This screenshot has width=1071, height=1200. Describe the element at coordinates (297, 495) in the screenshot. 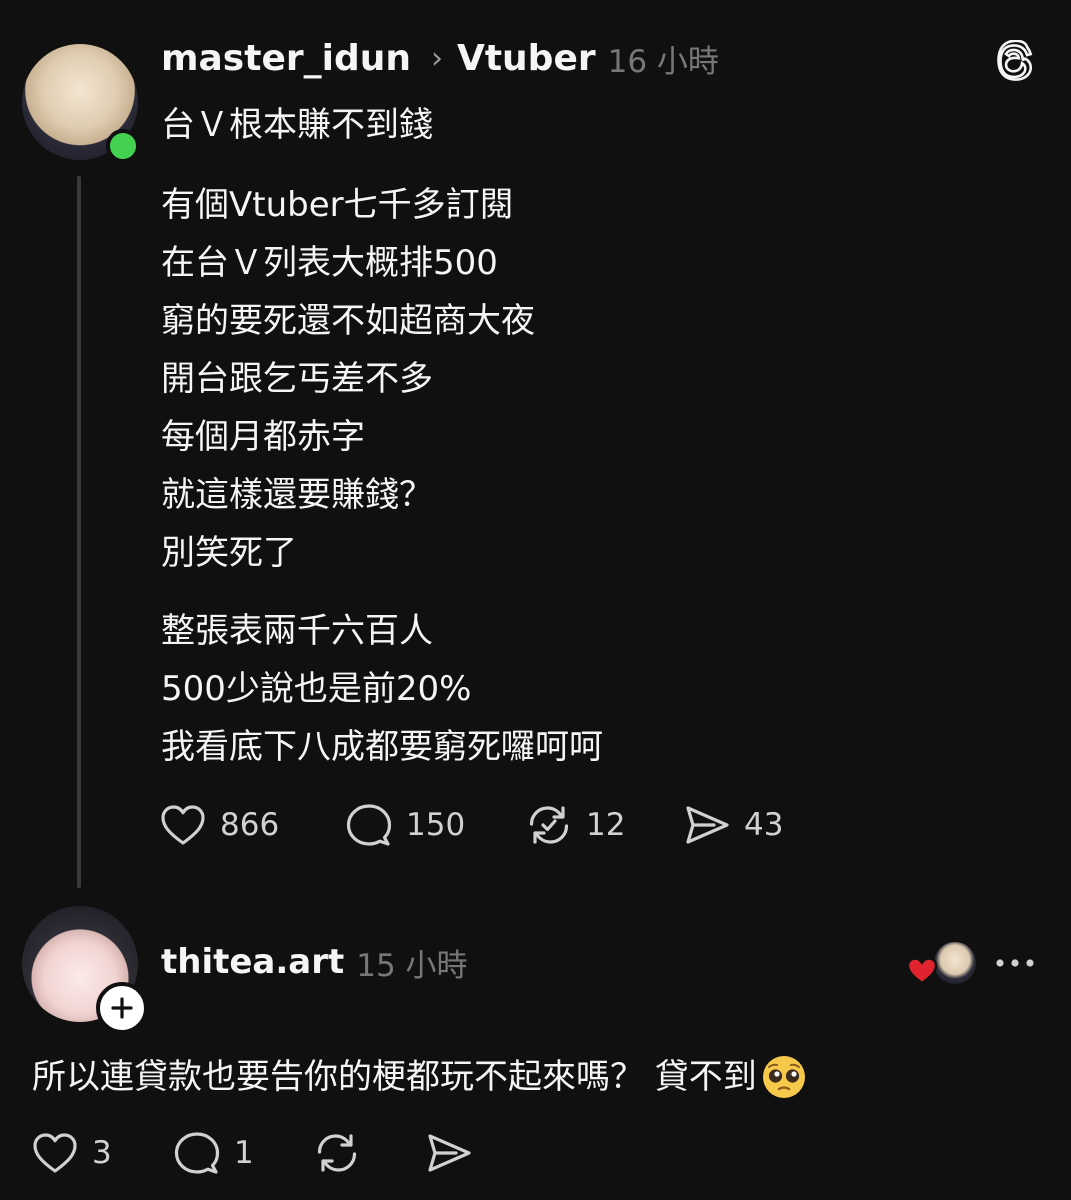

I see `post-line: 就這樣還要賺錢？` at that location.